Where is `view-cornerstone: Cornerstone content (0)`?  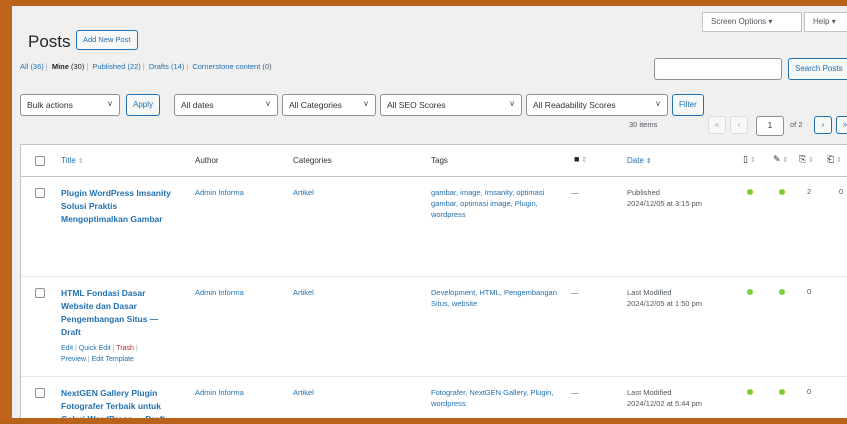
view-cornerstone: Cornerstone content (0) is located at coordinates (231, 66).